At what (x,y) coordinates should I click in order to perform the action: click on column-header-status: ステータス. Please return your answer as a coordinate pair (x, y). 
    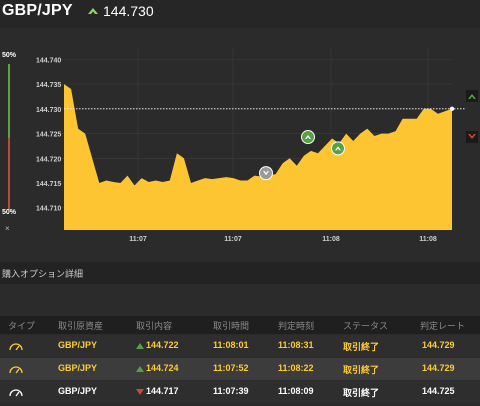
    Looking at the image, I should click on (366, 326).